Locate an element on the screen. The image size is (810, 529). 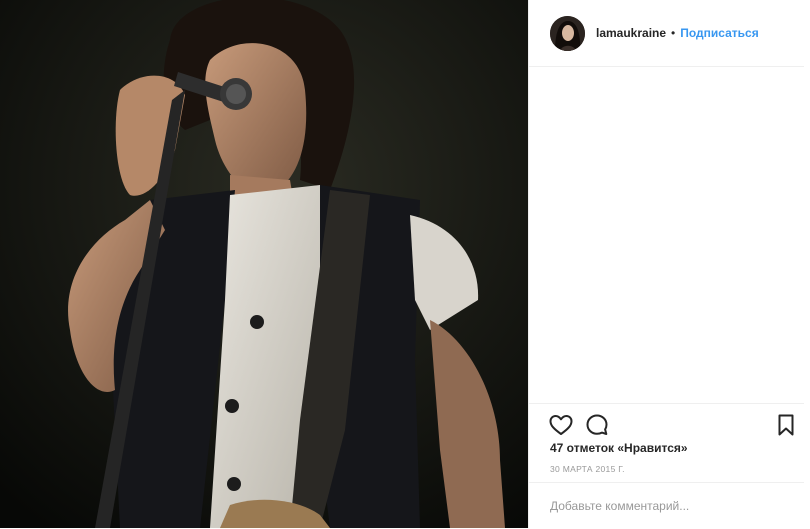
author-username: lamaukraine is located at coordinates (631, 33).